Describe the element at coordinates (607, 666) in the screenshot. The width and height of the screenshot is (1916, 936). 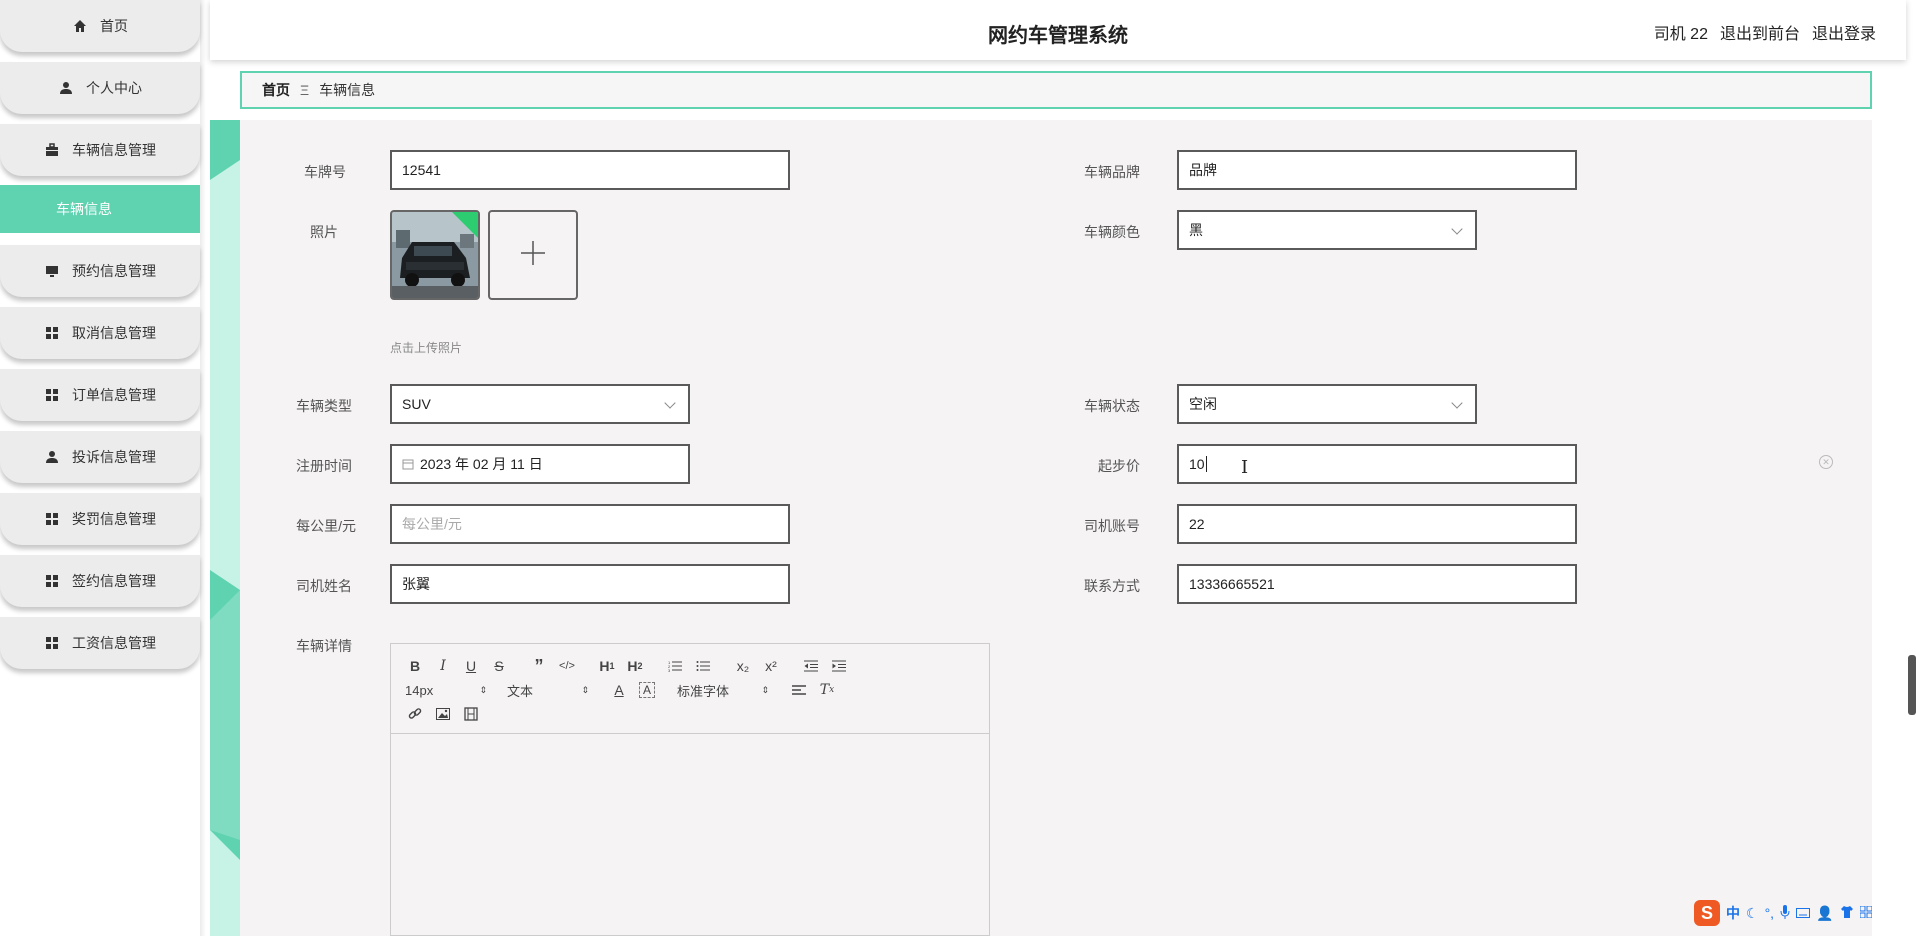
I see `heading1-button: H1` at that location.